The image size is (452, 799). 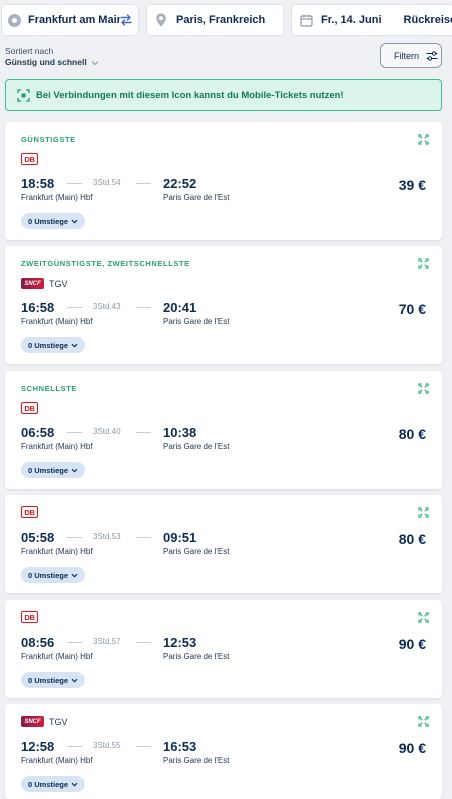 I want to click on result-badge: ZWEITGÜNSTIGSTE, ZWEITSCHNELLSTE, so click(x=105, y=263).